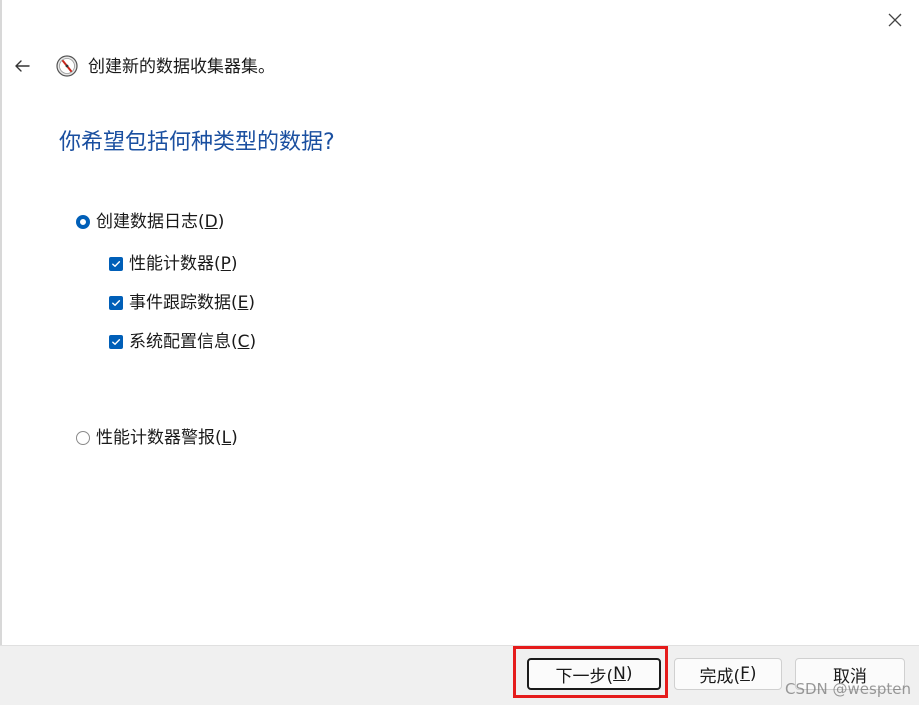 The width and height of the screenshot is (919, 705). I want to click on window-title: 创建新的数据收集器集。, so click(181, 67).